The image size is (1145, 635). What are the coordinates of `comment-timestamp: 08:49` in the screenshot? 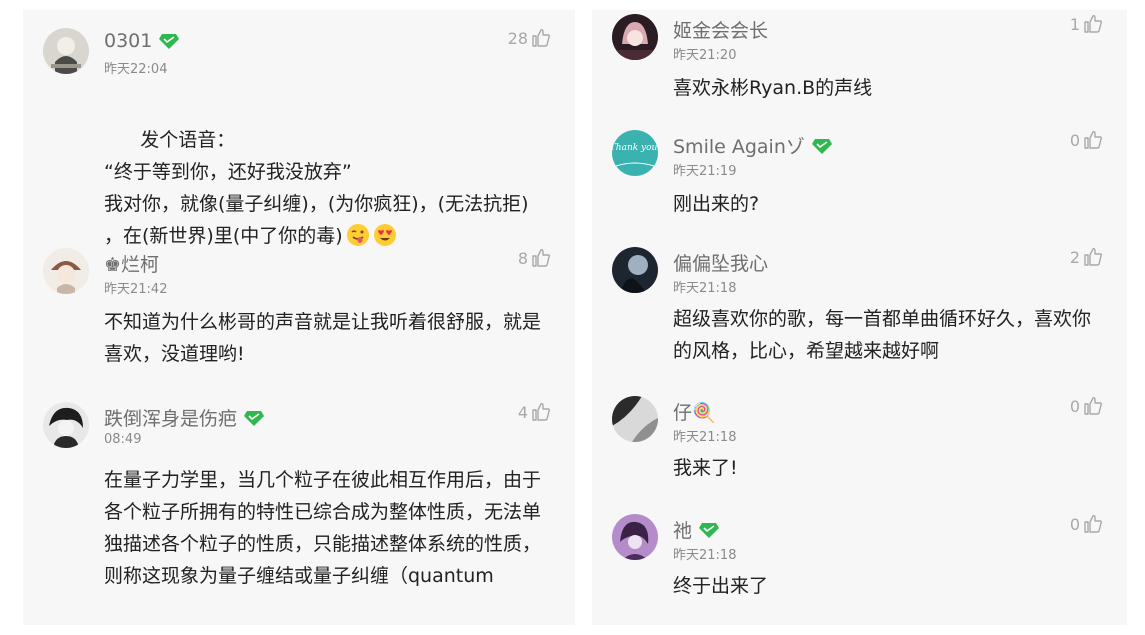 It's located at (123, 439).